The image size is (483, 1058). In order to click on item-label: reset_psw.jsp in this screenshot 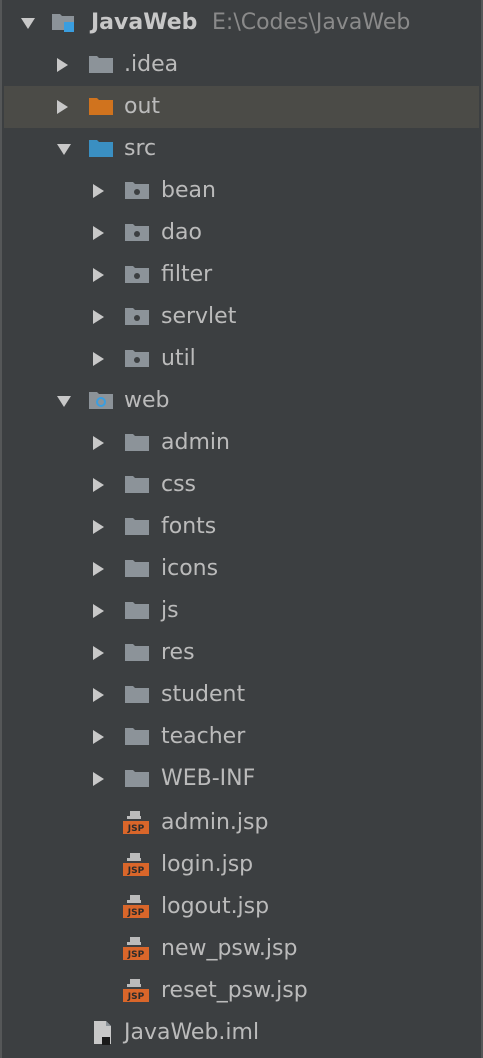, I will do `click(234, 990)`.